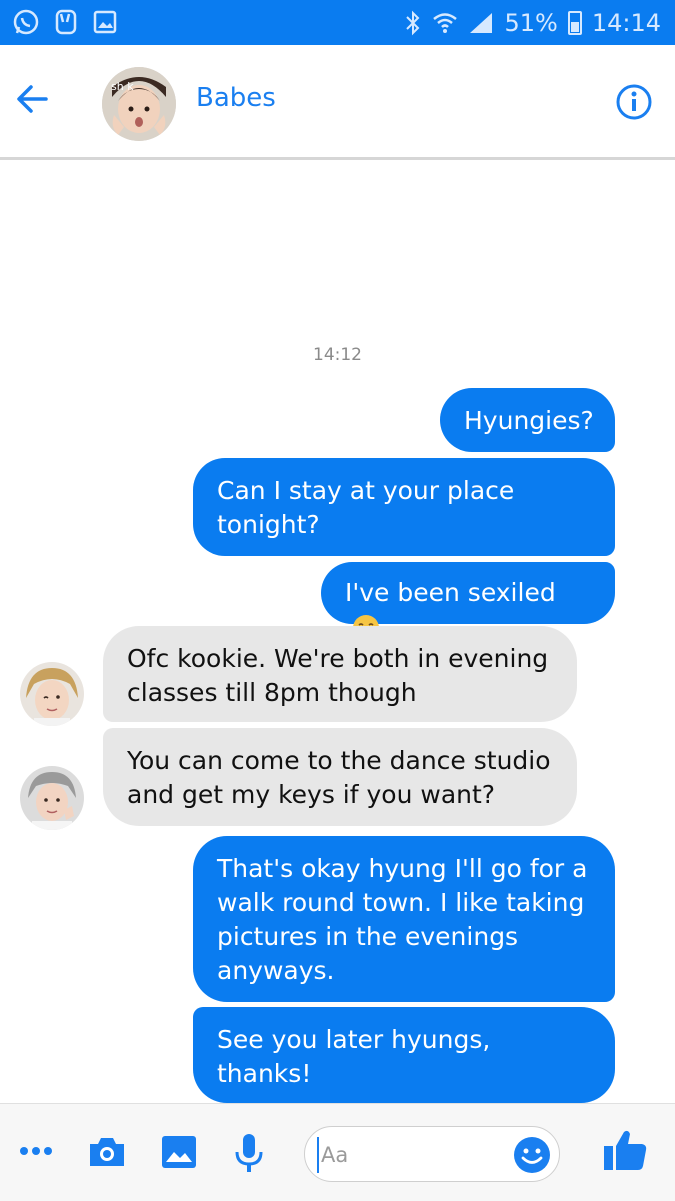 The height and width of the screenshot is (1201, 675). I want to click on like-icon, so click(625, 1150).